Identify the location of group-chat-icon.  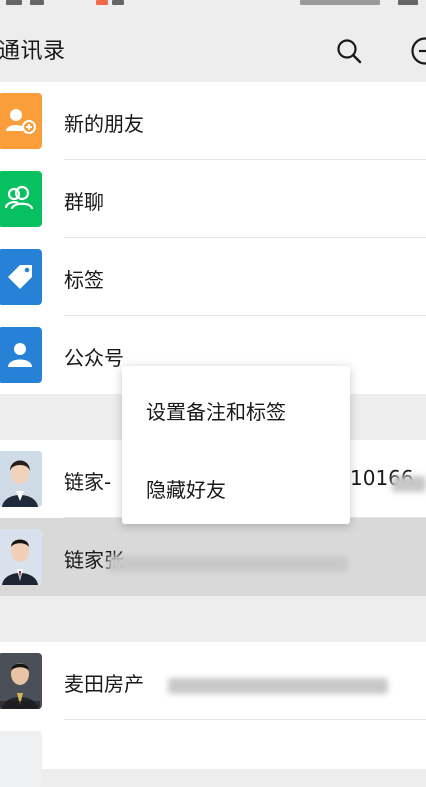
(21, 199).